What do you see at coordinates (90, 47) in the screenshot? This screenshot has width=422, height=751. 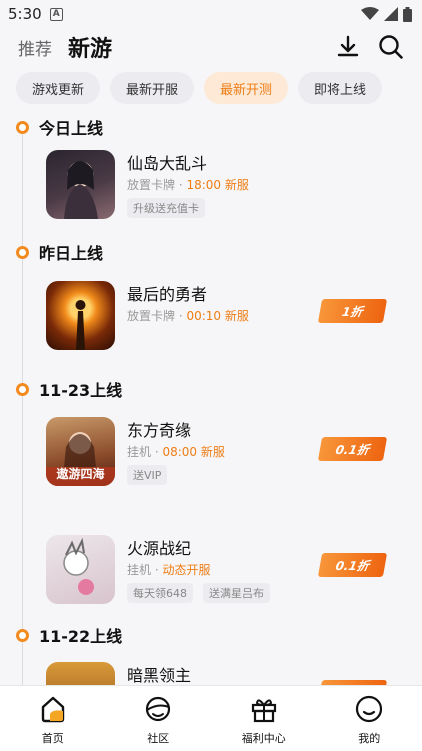 I see `tab-new-games: 新游` at bounding box center [90, 47].